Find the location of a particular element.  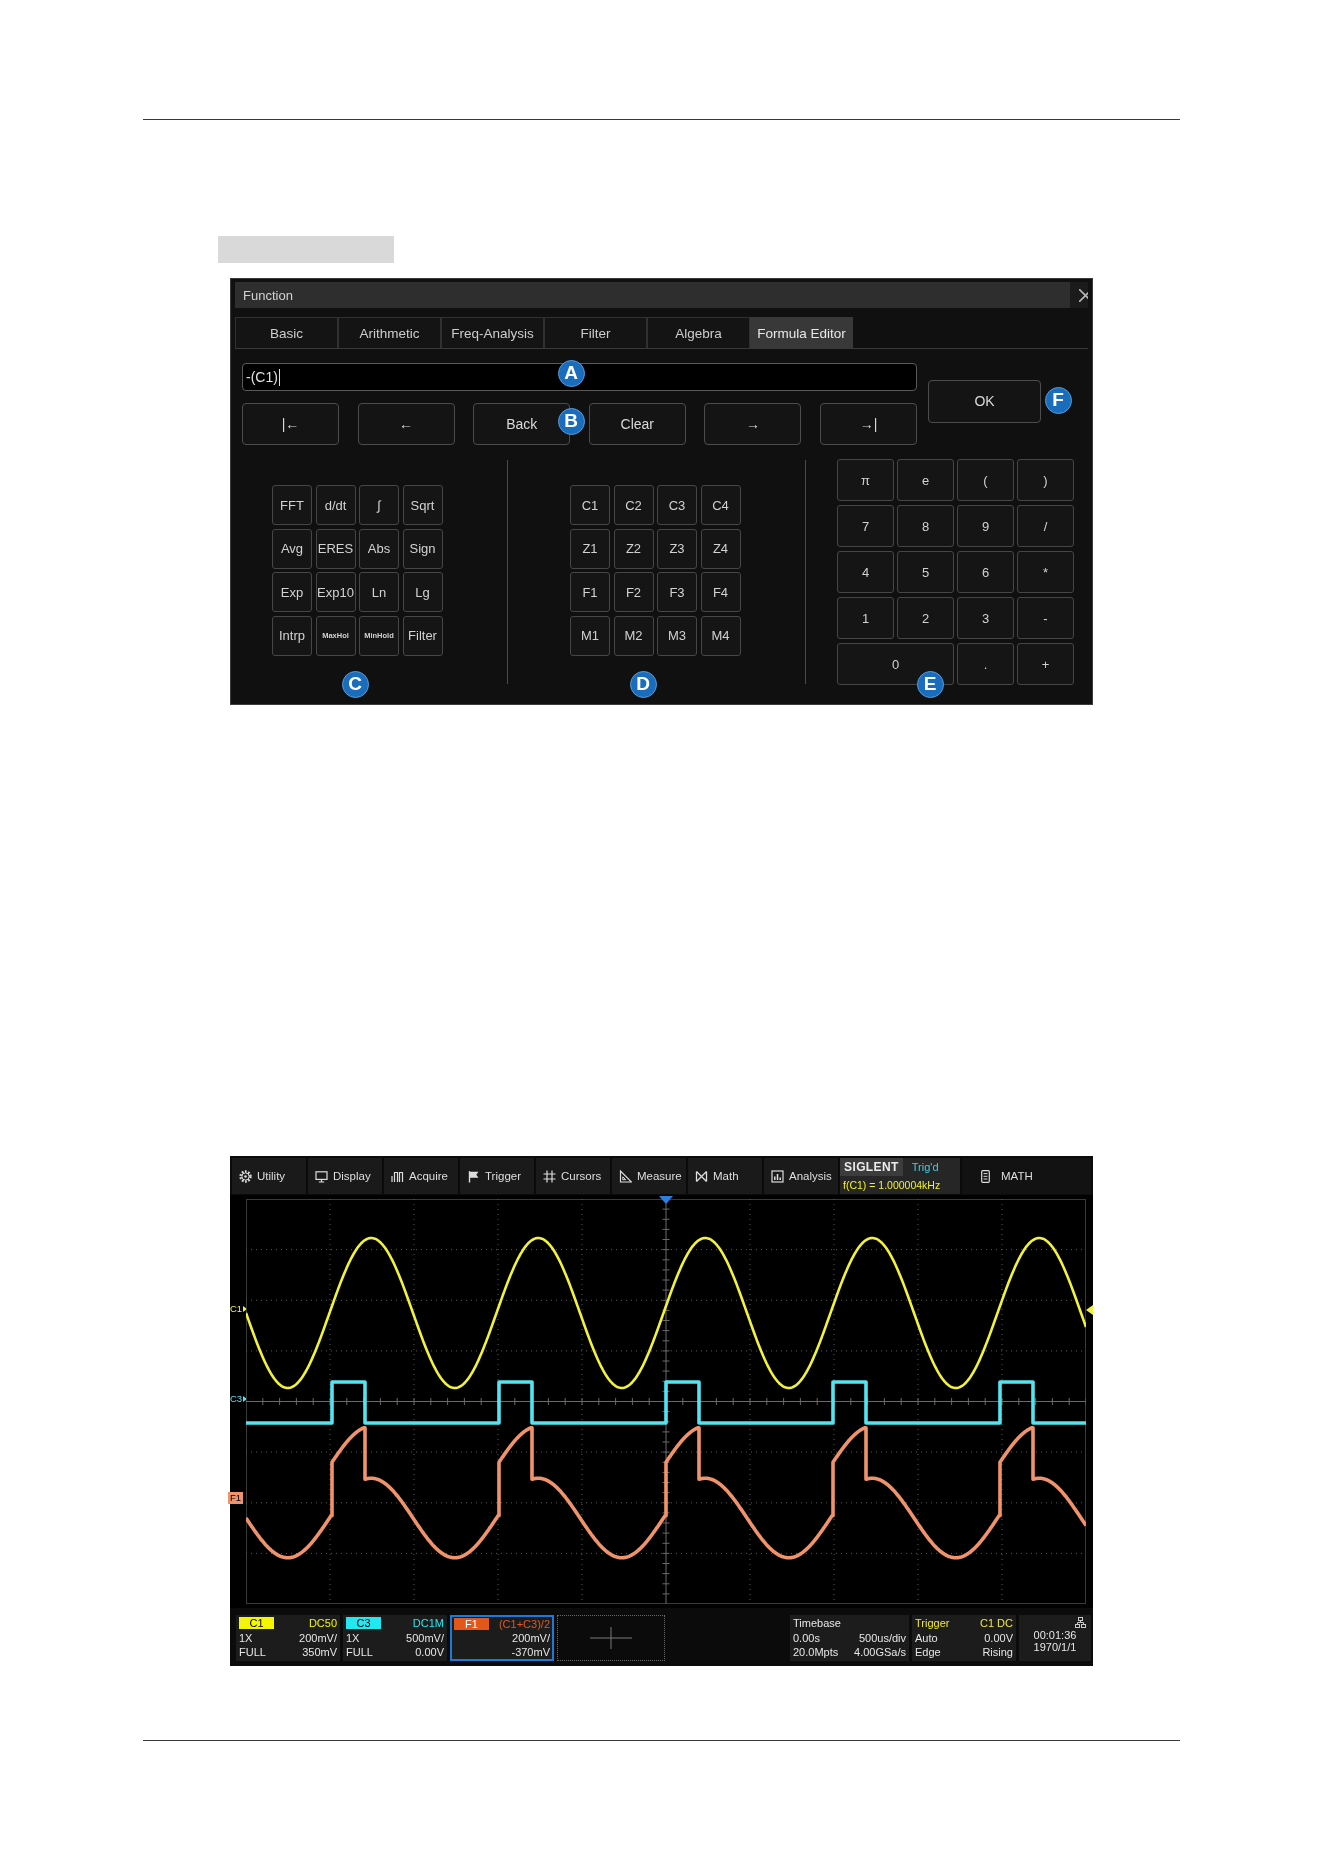

empty-slot is located at coordinates (611, 1638).